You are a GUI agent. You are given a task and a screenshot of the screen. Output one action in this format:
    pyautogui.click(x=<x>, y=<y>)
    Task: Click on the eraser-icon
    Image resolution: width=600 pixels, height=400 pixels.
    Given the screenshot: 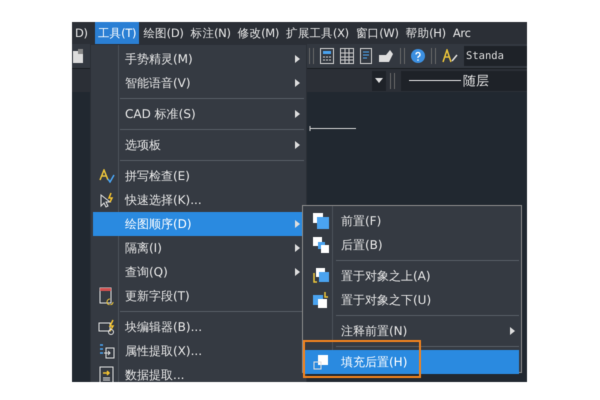 What is the action you would take?
    pyautogui.click(x=386, y=56)
    